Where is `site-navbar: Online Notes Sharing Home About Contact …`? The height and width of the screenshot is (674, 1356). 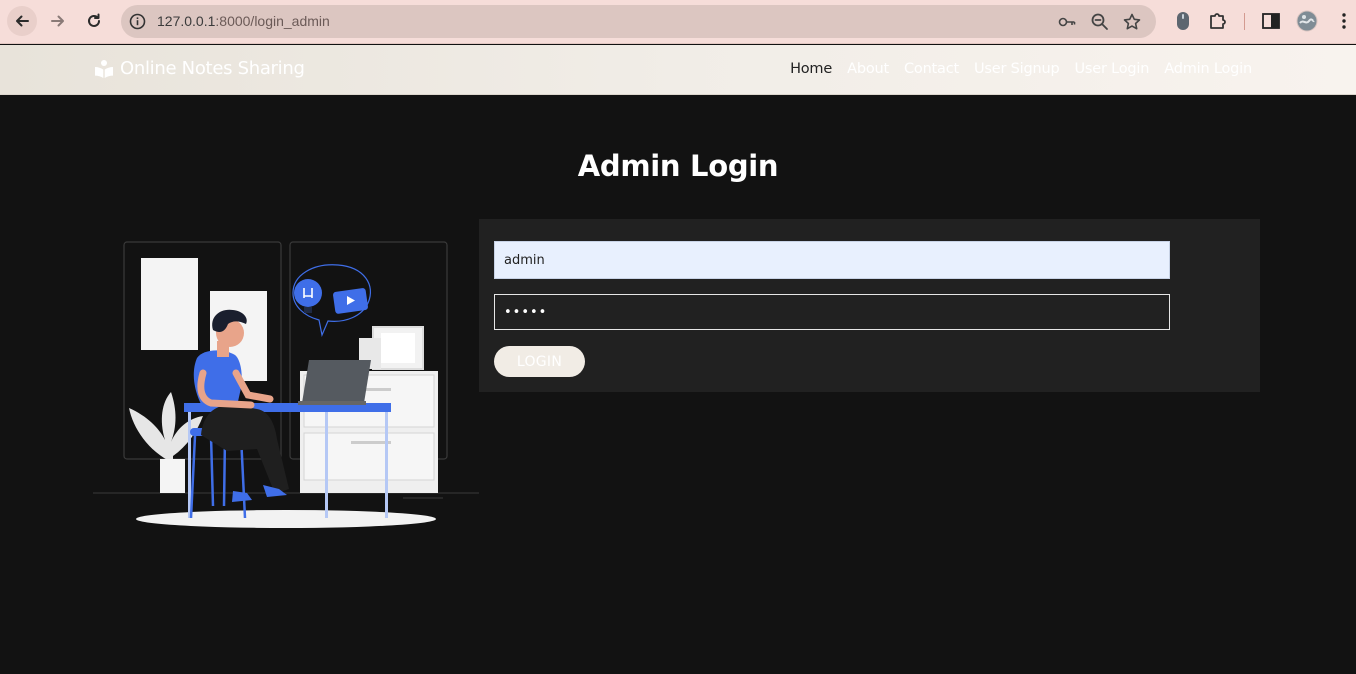 site-navbar: Online Notes Sharing Home About Contact … is located at coordinates (678, 70).